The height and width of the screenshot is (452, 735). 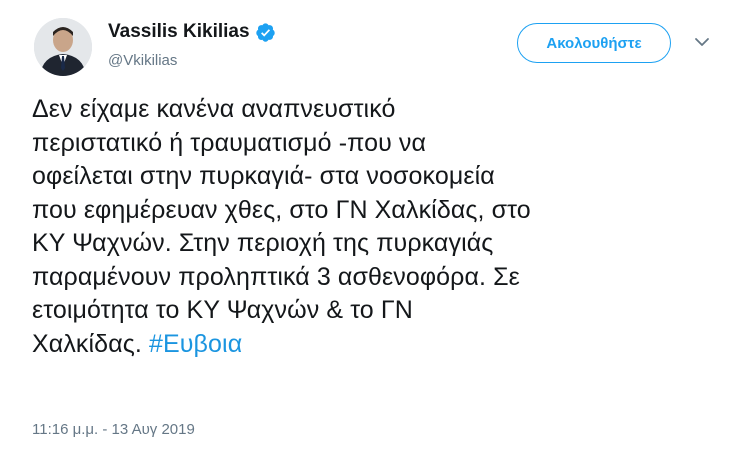 I want to click on hashtag-link: #Ευβοια, so click(x=195, y=344).